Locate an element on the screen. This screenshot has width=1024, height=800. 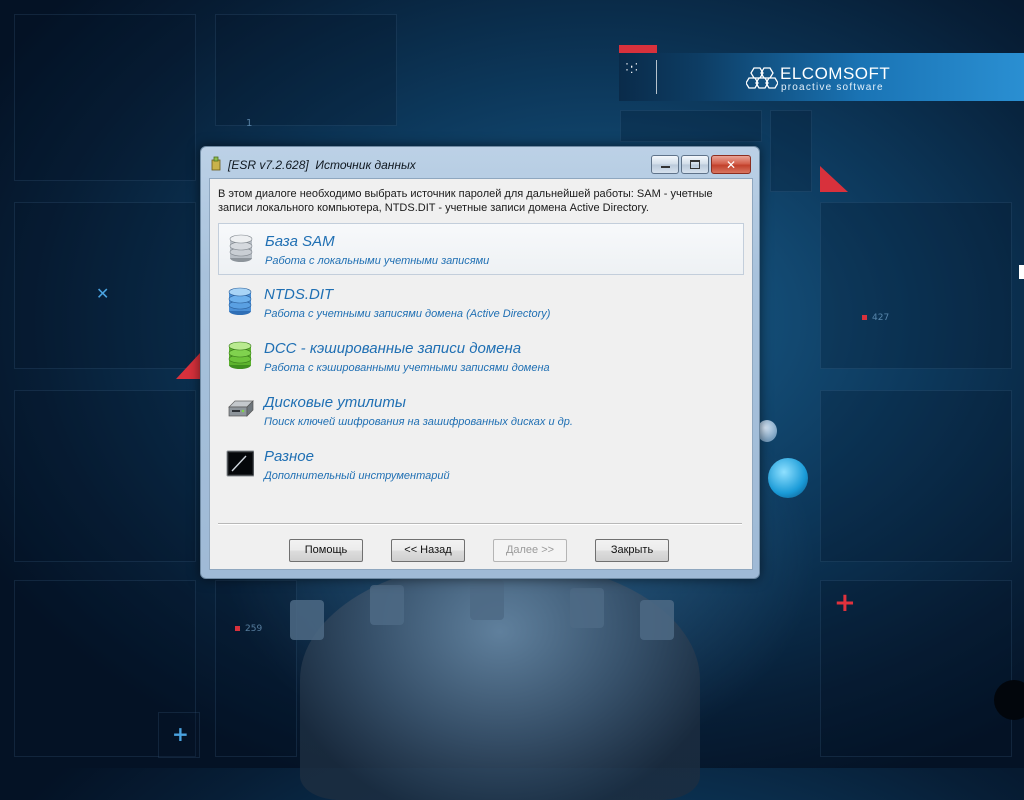
maximize-icon is located at coordinates (695, 164).